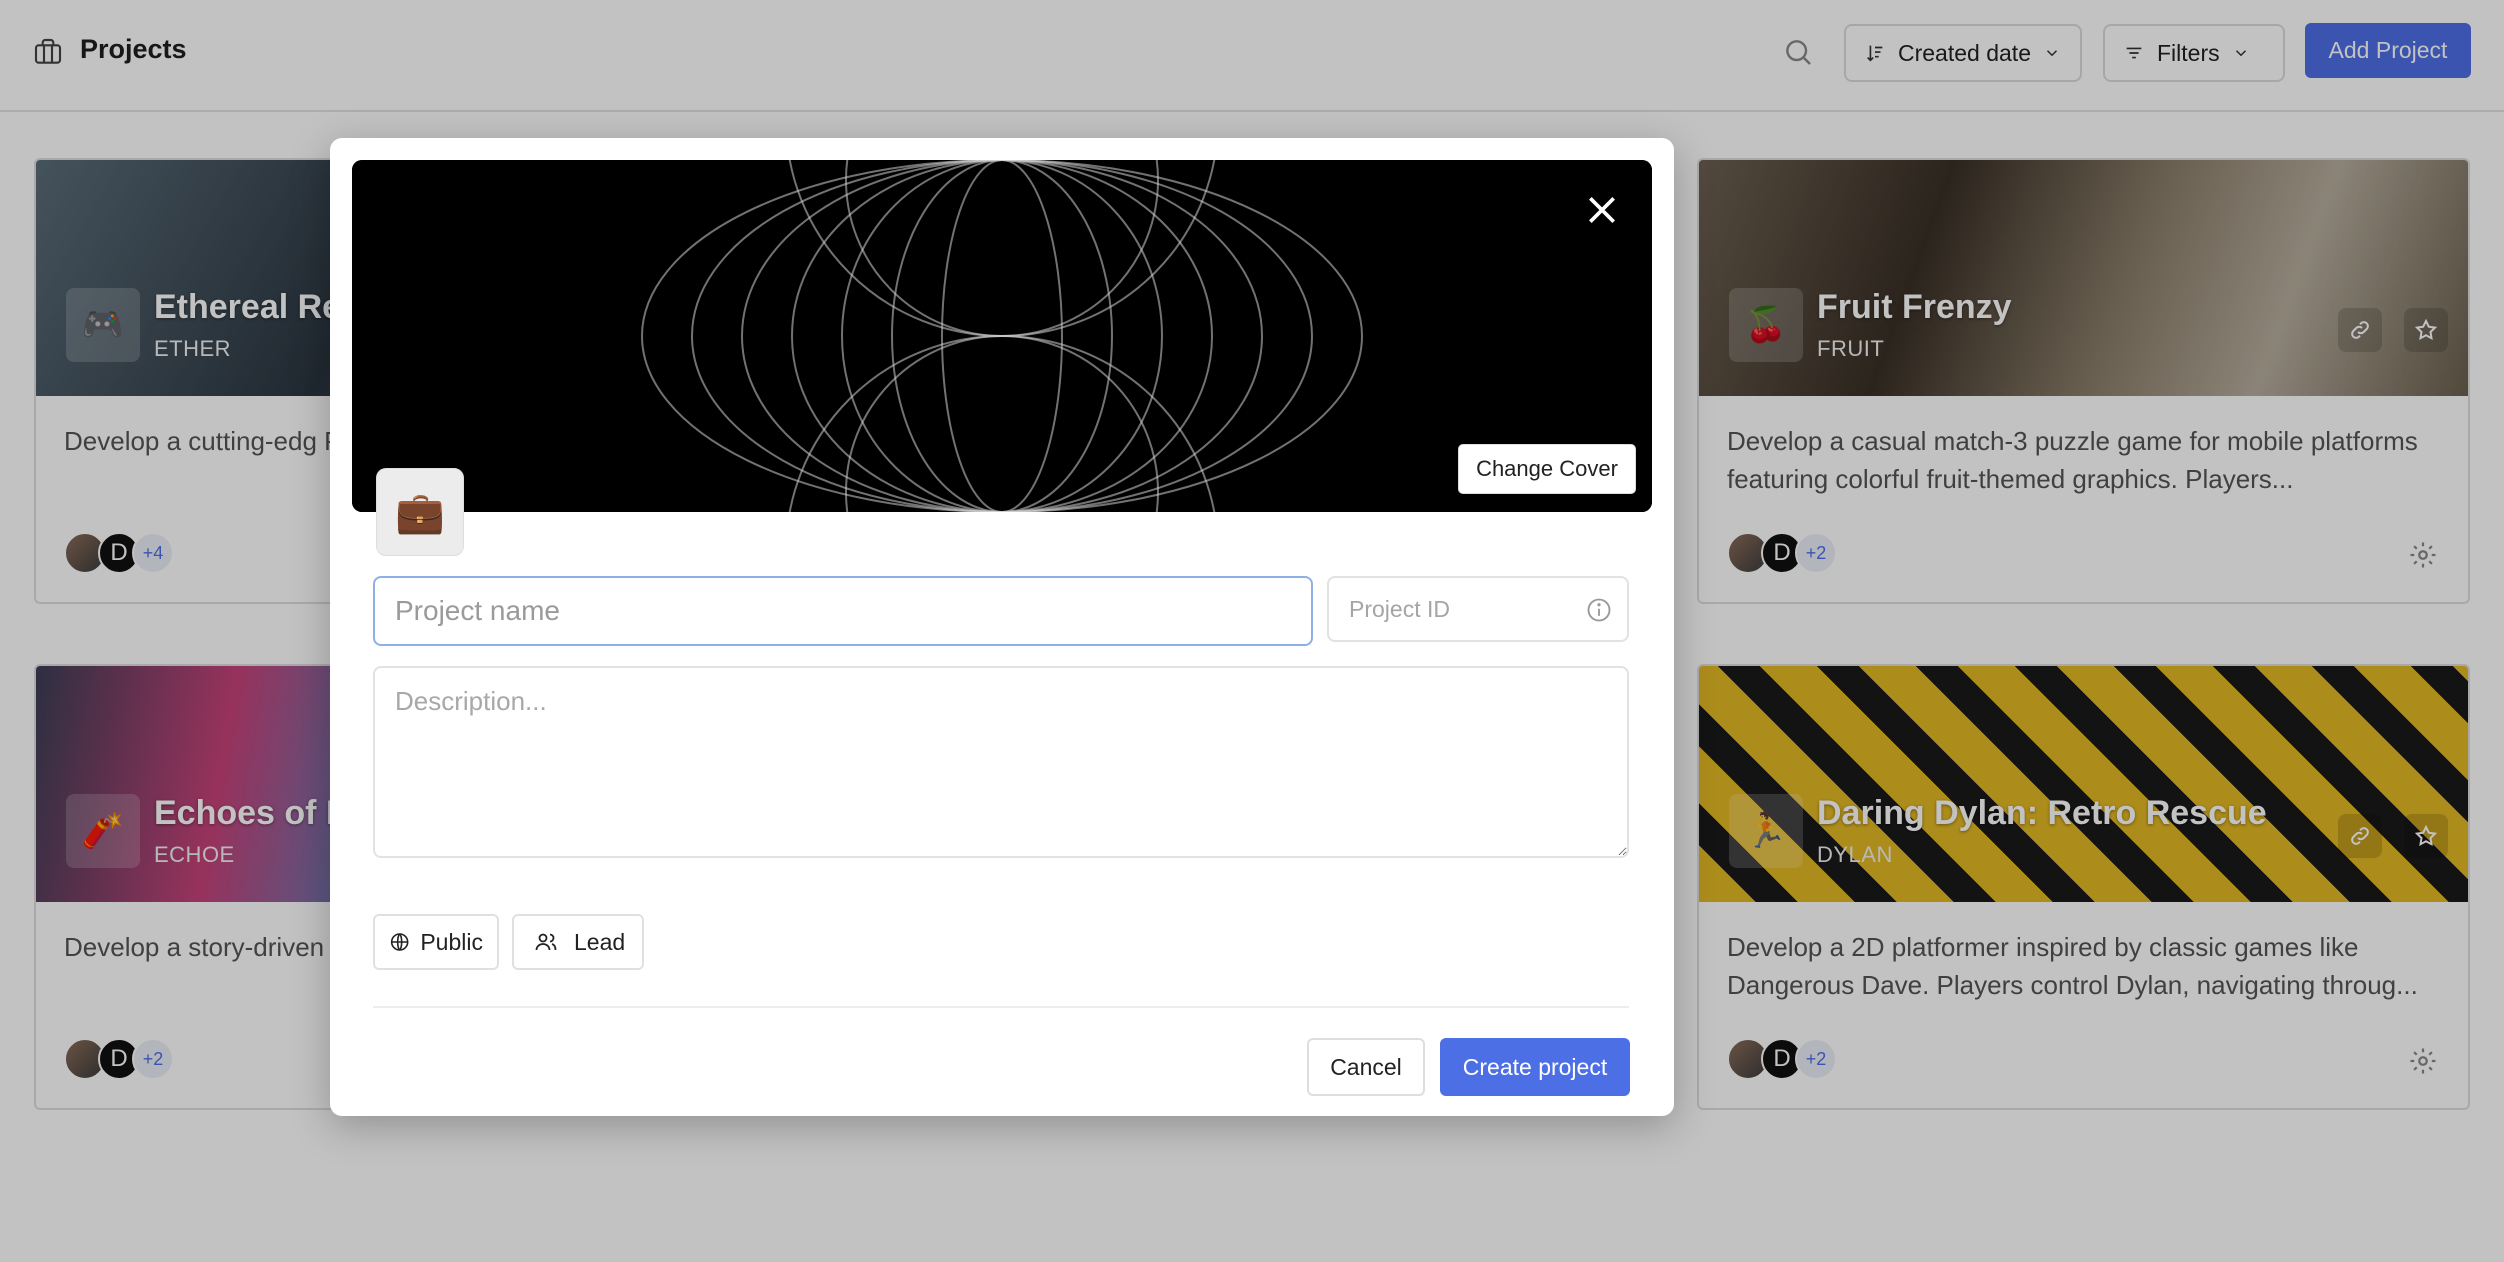  I want to click on globe-icon, so click(399, 942).